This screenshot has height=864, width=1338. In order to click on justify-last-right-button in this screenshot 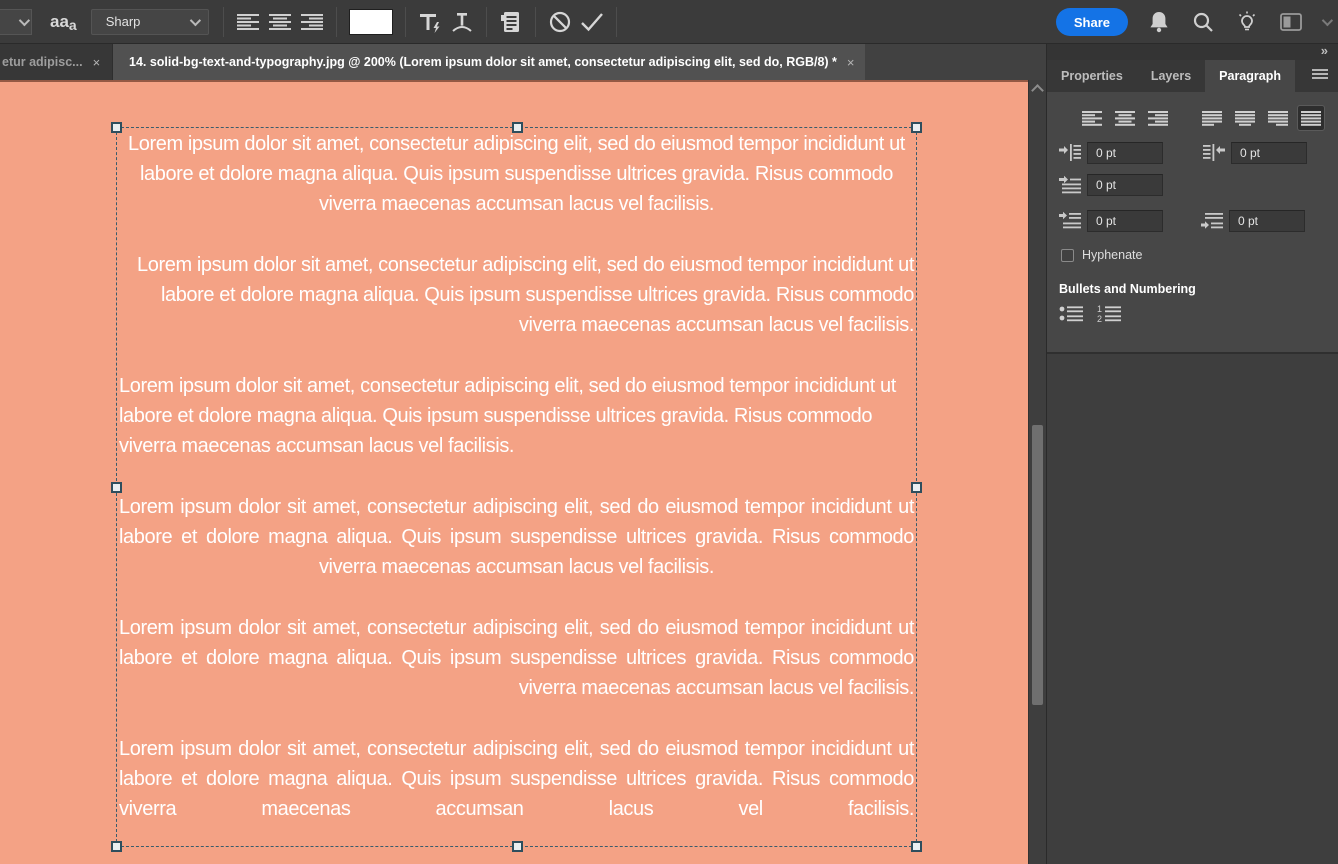, I will do `click(1278, 118)`.